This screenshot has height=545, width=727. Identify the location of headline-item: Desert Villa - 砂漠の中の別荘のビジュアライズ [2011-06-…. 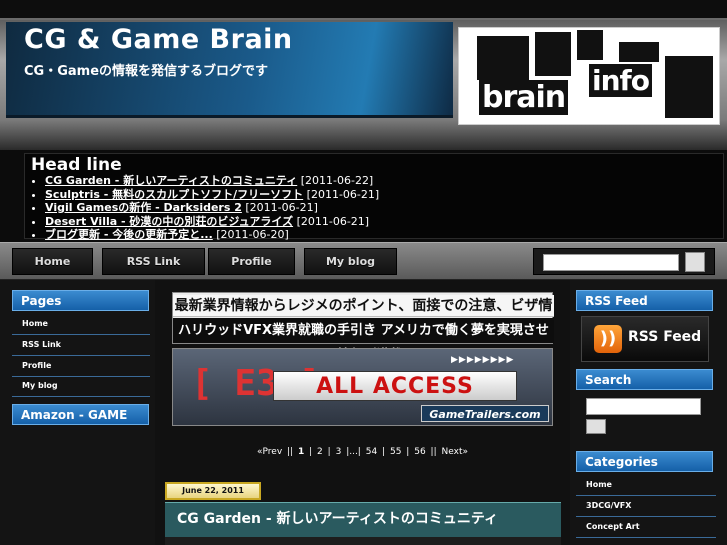
(212, 222).